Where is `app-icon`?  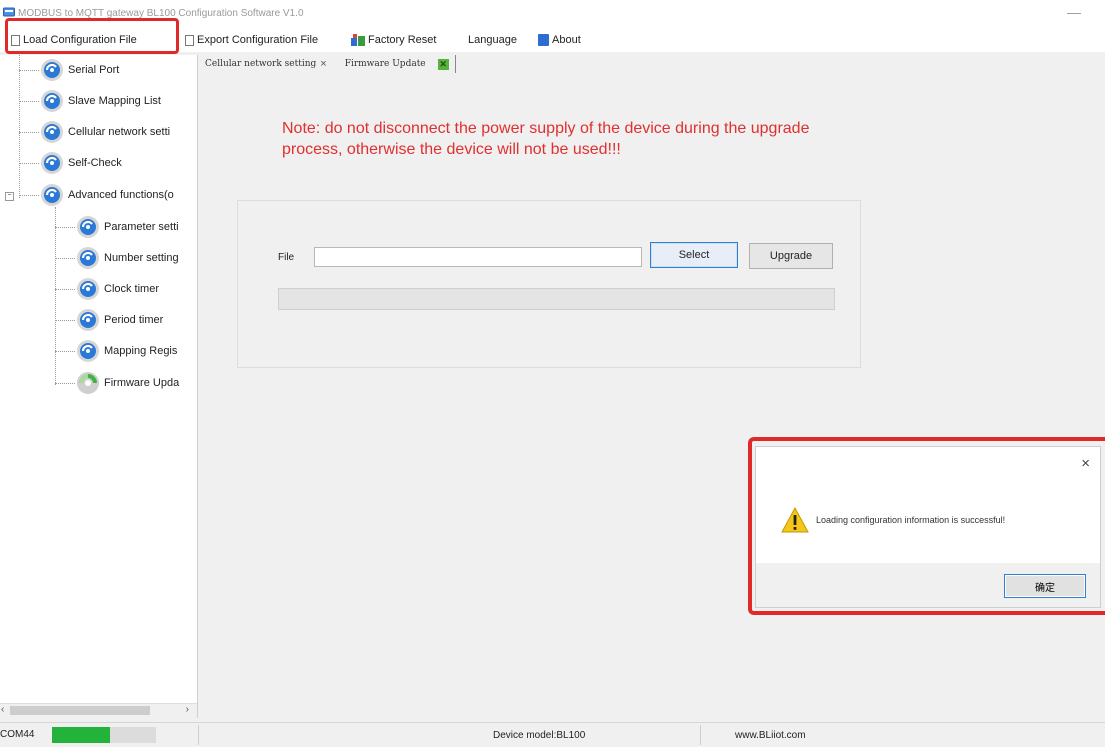
app-icon is located at coordinates (9, 12).